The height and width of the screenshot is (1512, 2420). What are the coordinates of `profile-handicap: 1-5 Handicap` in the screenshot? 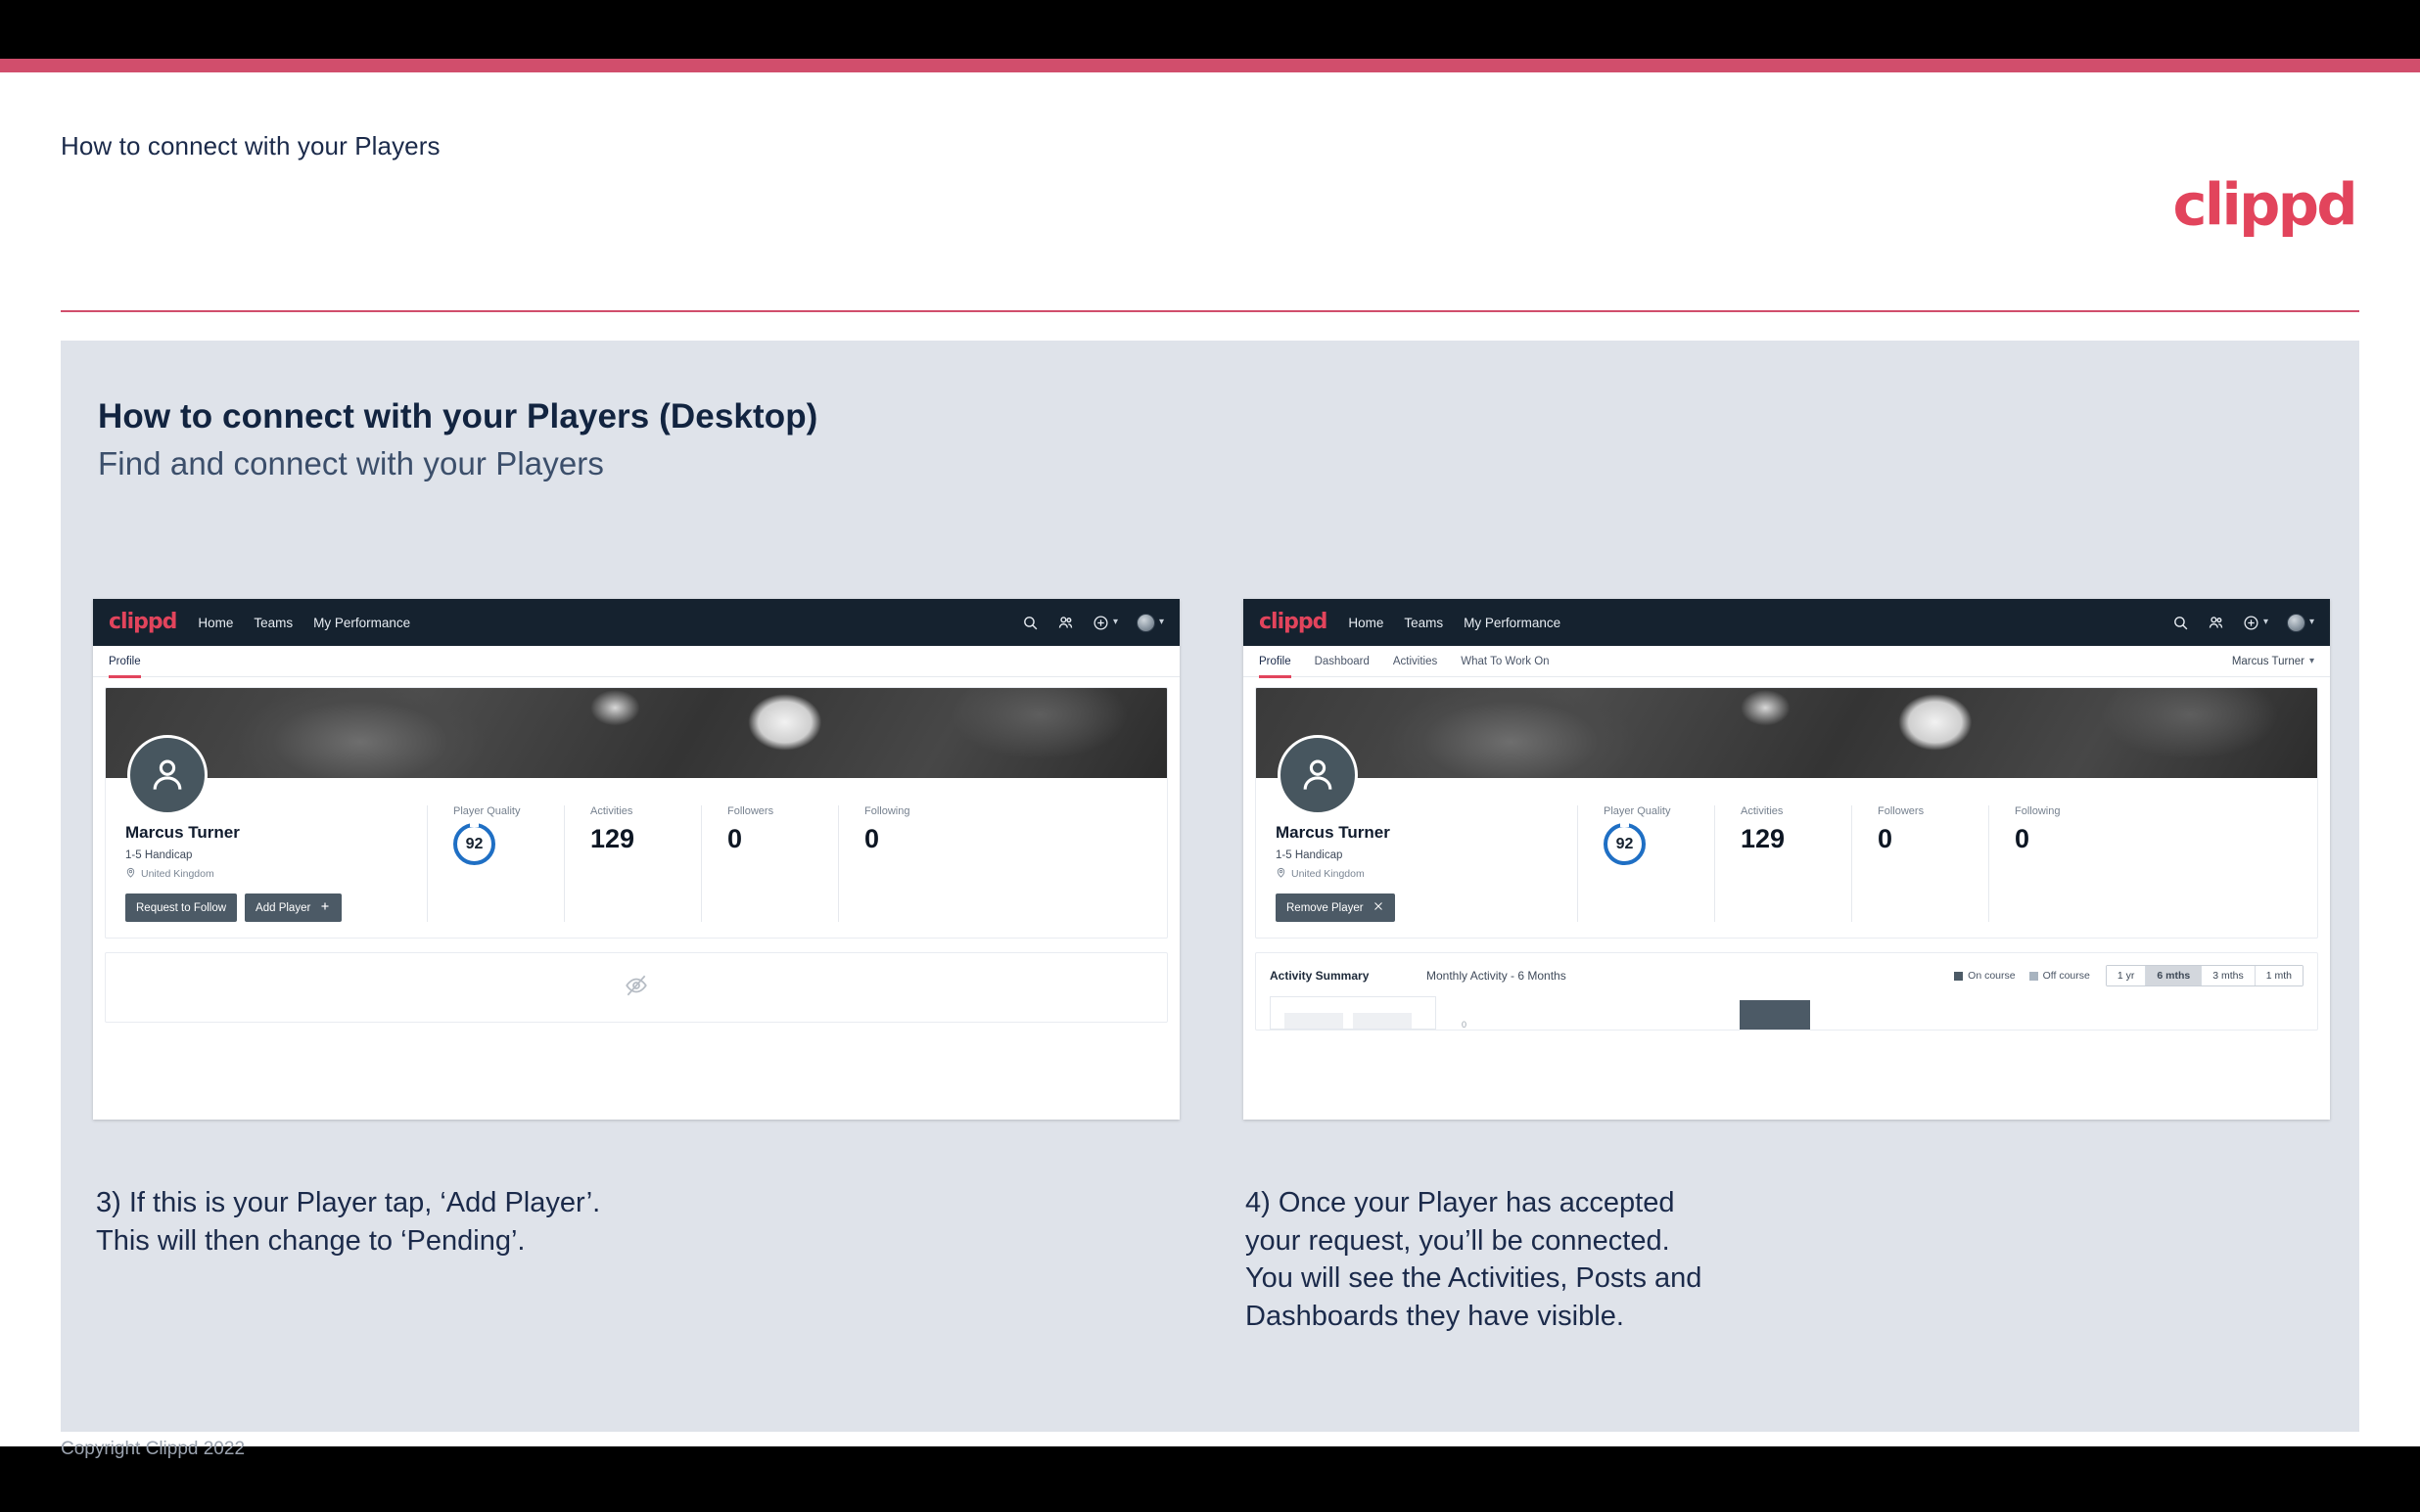 It's located at (159, 855).